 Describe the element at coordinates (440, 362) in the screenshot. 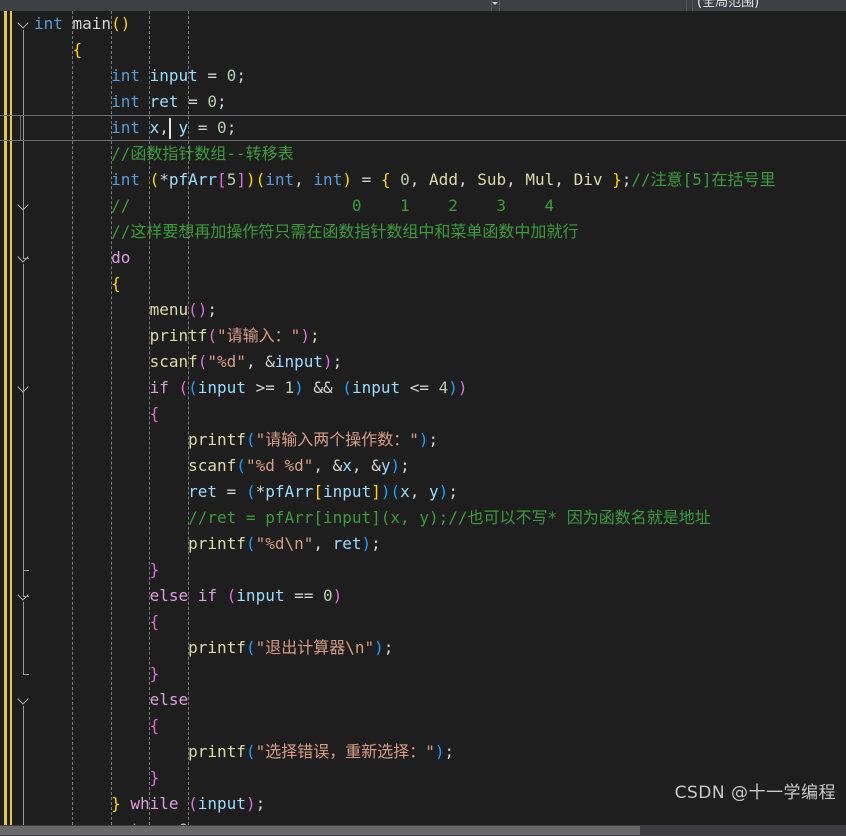

I see `code-line: scanf("%d", &input);` at that location.